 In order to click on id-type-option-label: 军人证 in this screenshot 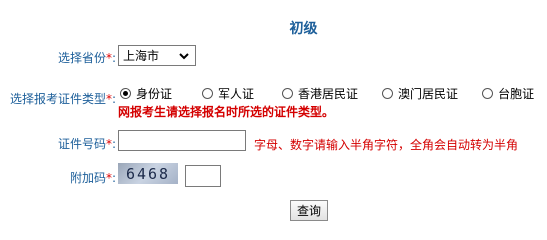, I will do `click(236, 94)`.